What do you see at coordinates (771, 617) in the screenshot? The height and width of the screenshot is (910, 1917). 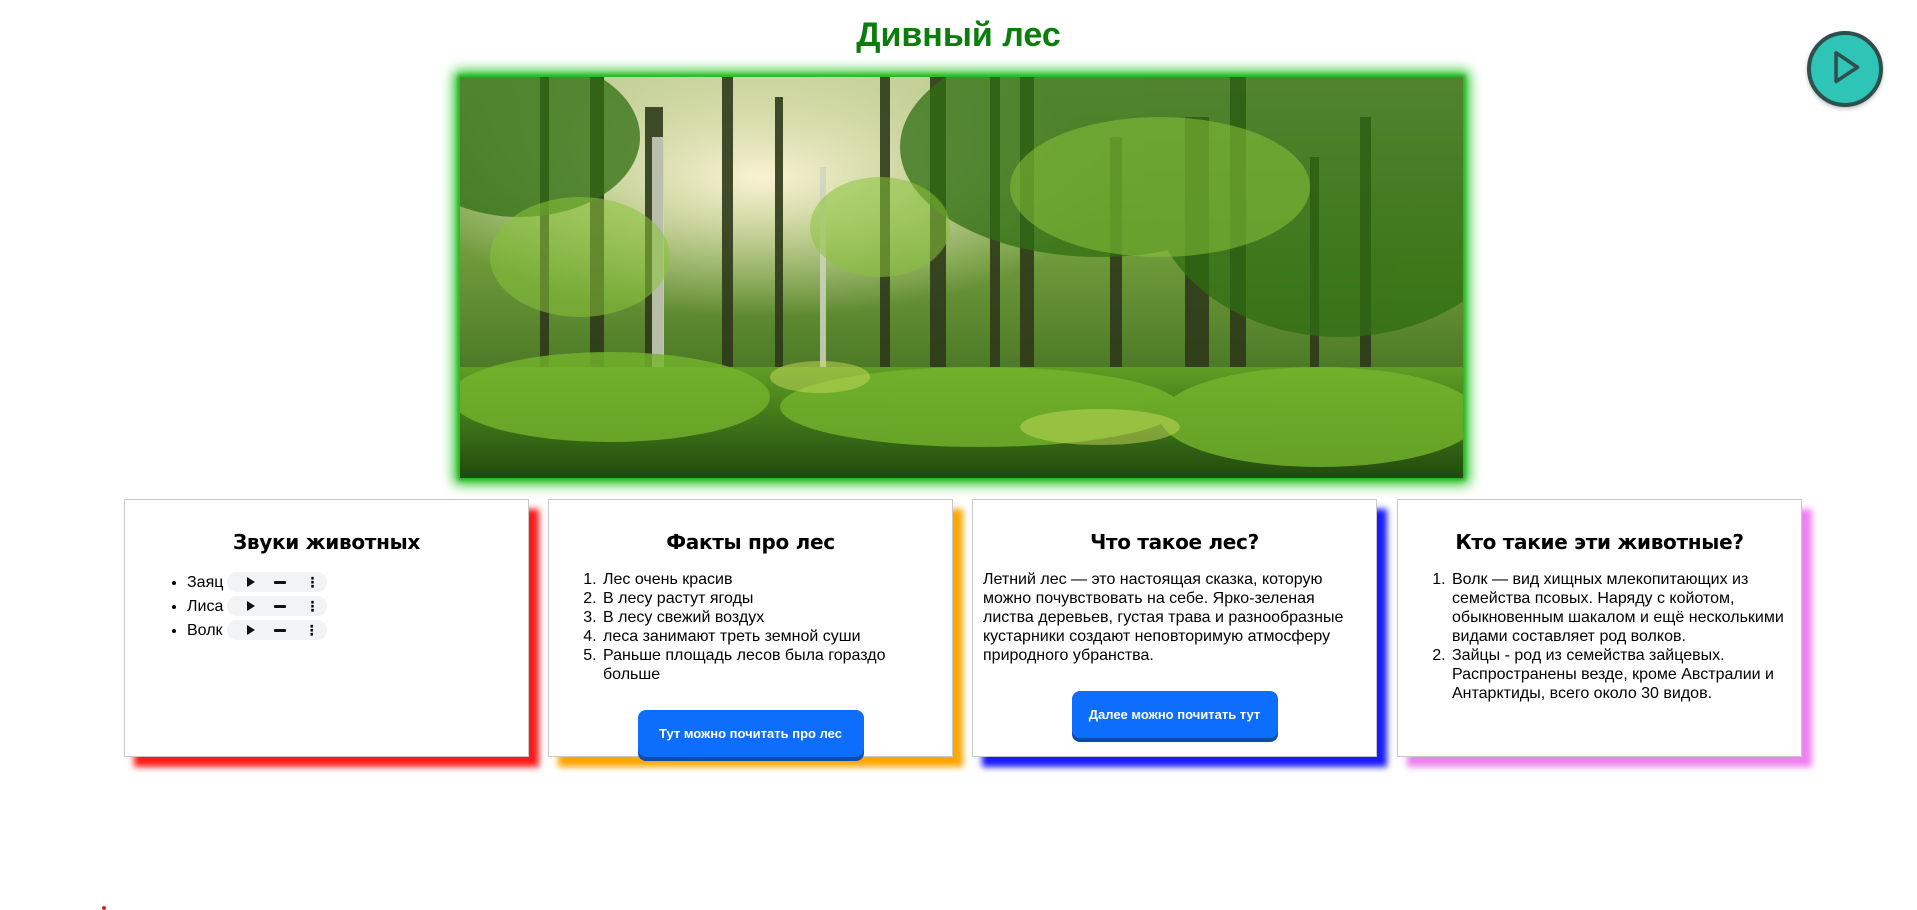 I see `list-item: В лесу свежий воздух` at bounding box center [771, 617].